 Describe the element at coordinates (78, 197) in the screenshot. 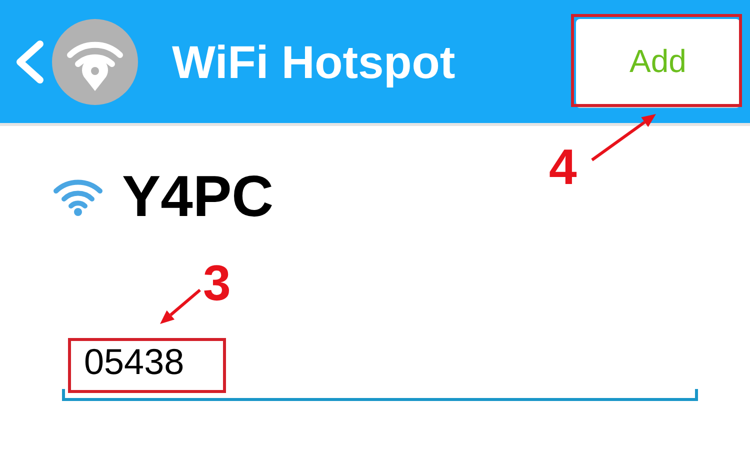

I see `wifi-icon` at that location.